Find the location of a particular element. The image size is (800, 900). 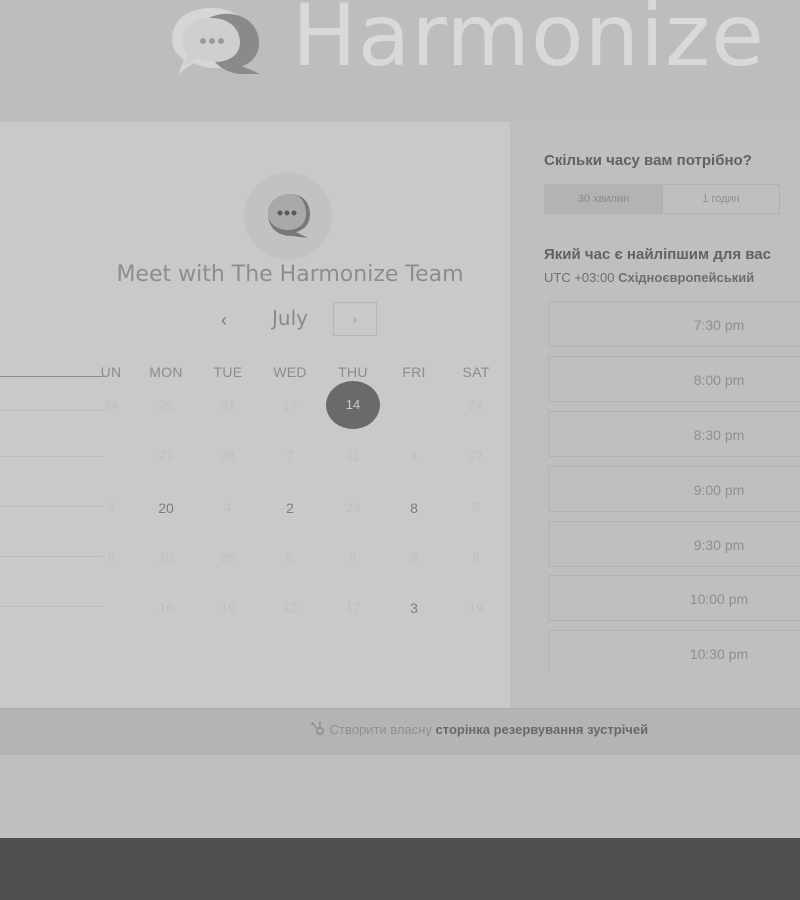

timezone-label: UTC +03:00 Східноєвропейський is located at coordinates (649, 277).